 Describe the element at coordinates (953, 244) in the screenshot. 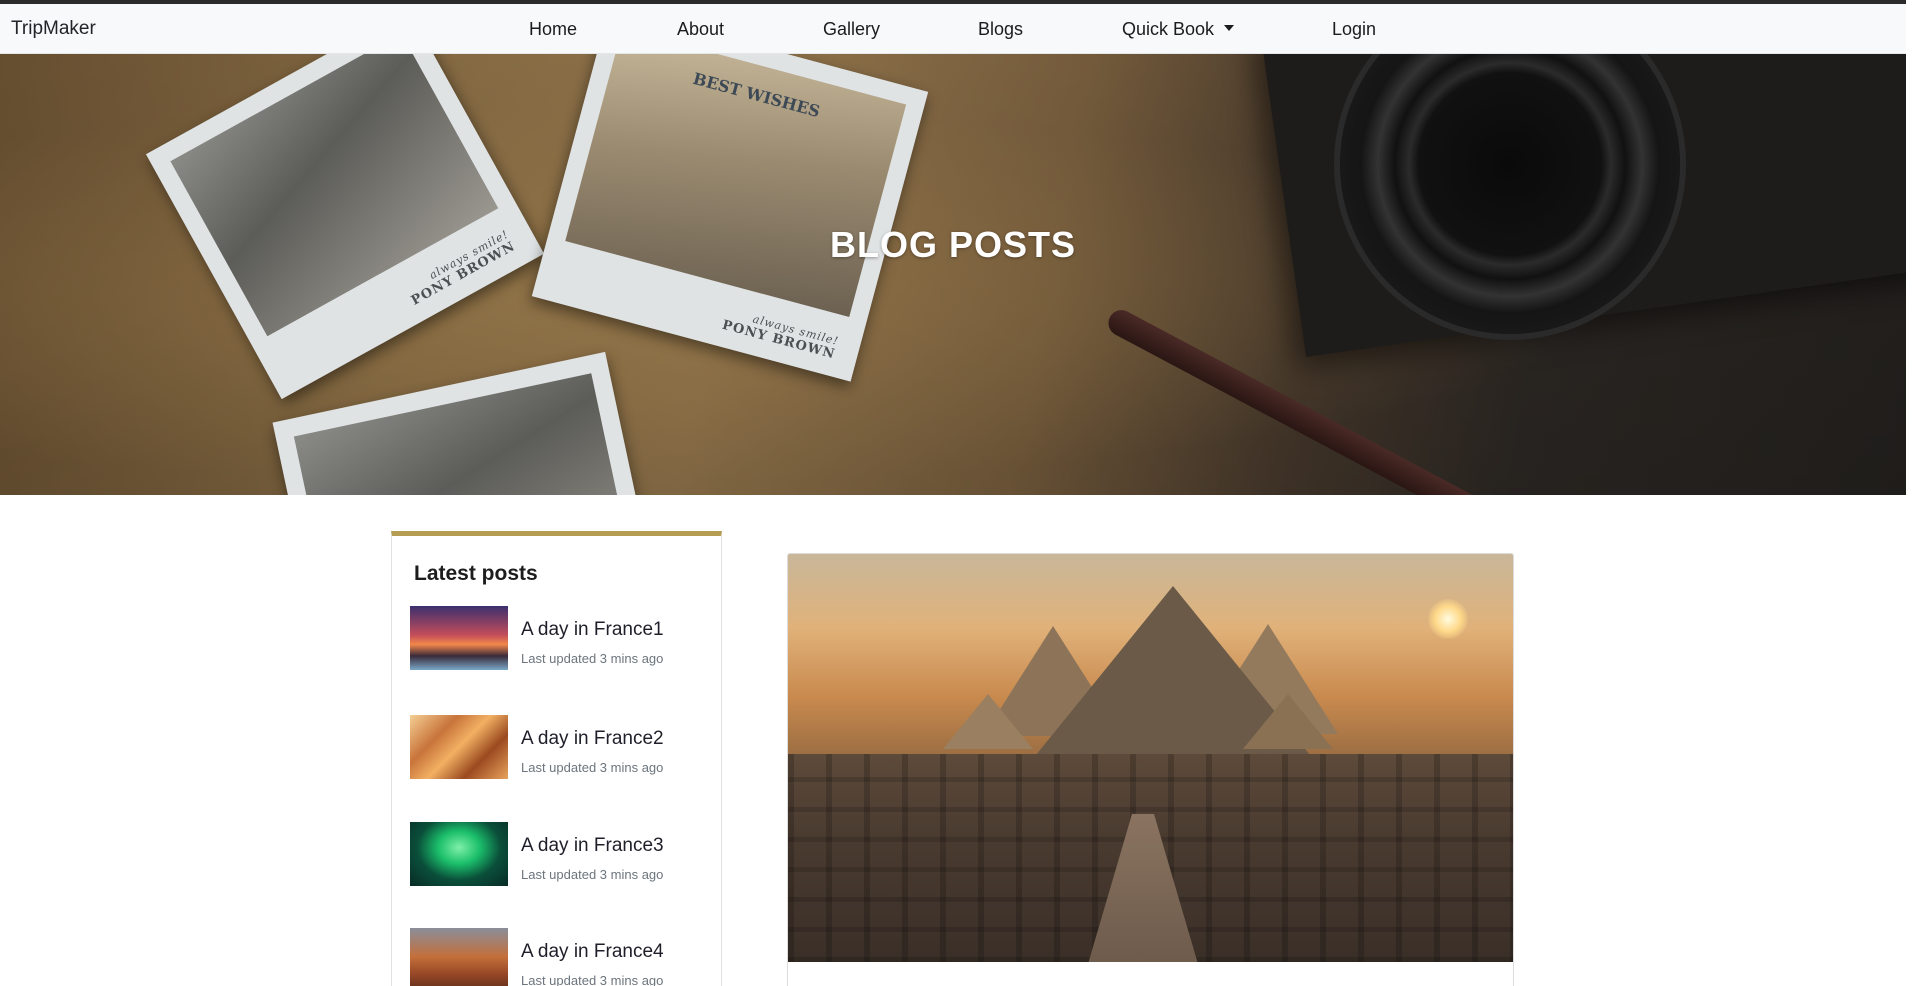

I see `page-title: BLOG POSTS` at that location.